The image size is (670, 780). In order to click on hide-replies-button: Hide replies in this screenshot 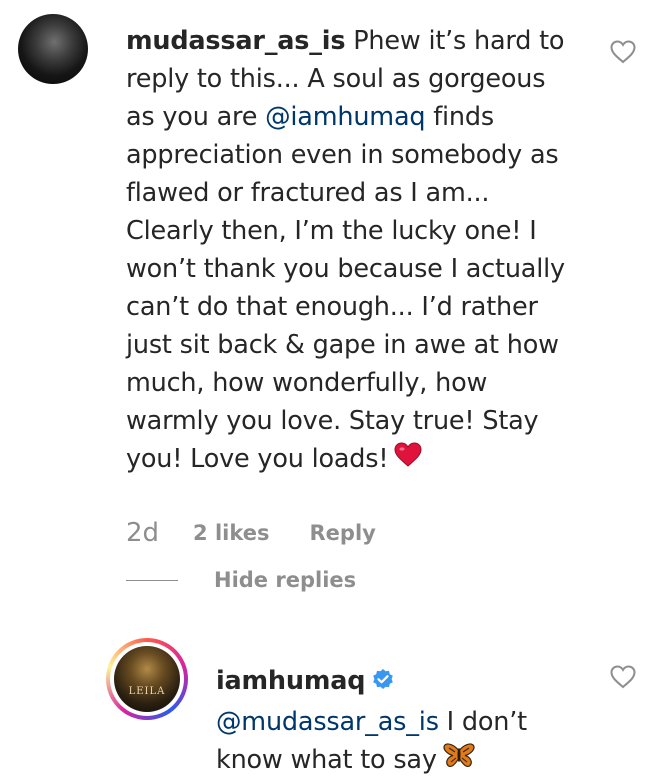, I will do `click(241, 580)`.